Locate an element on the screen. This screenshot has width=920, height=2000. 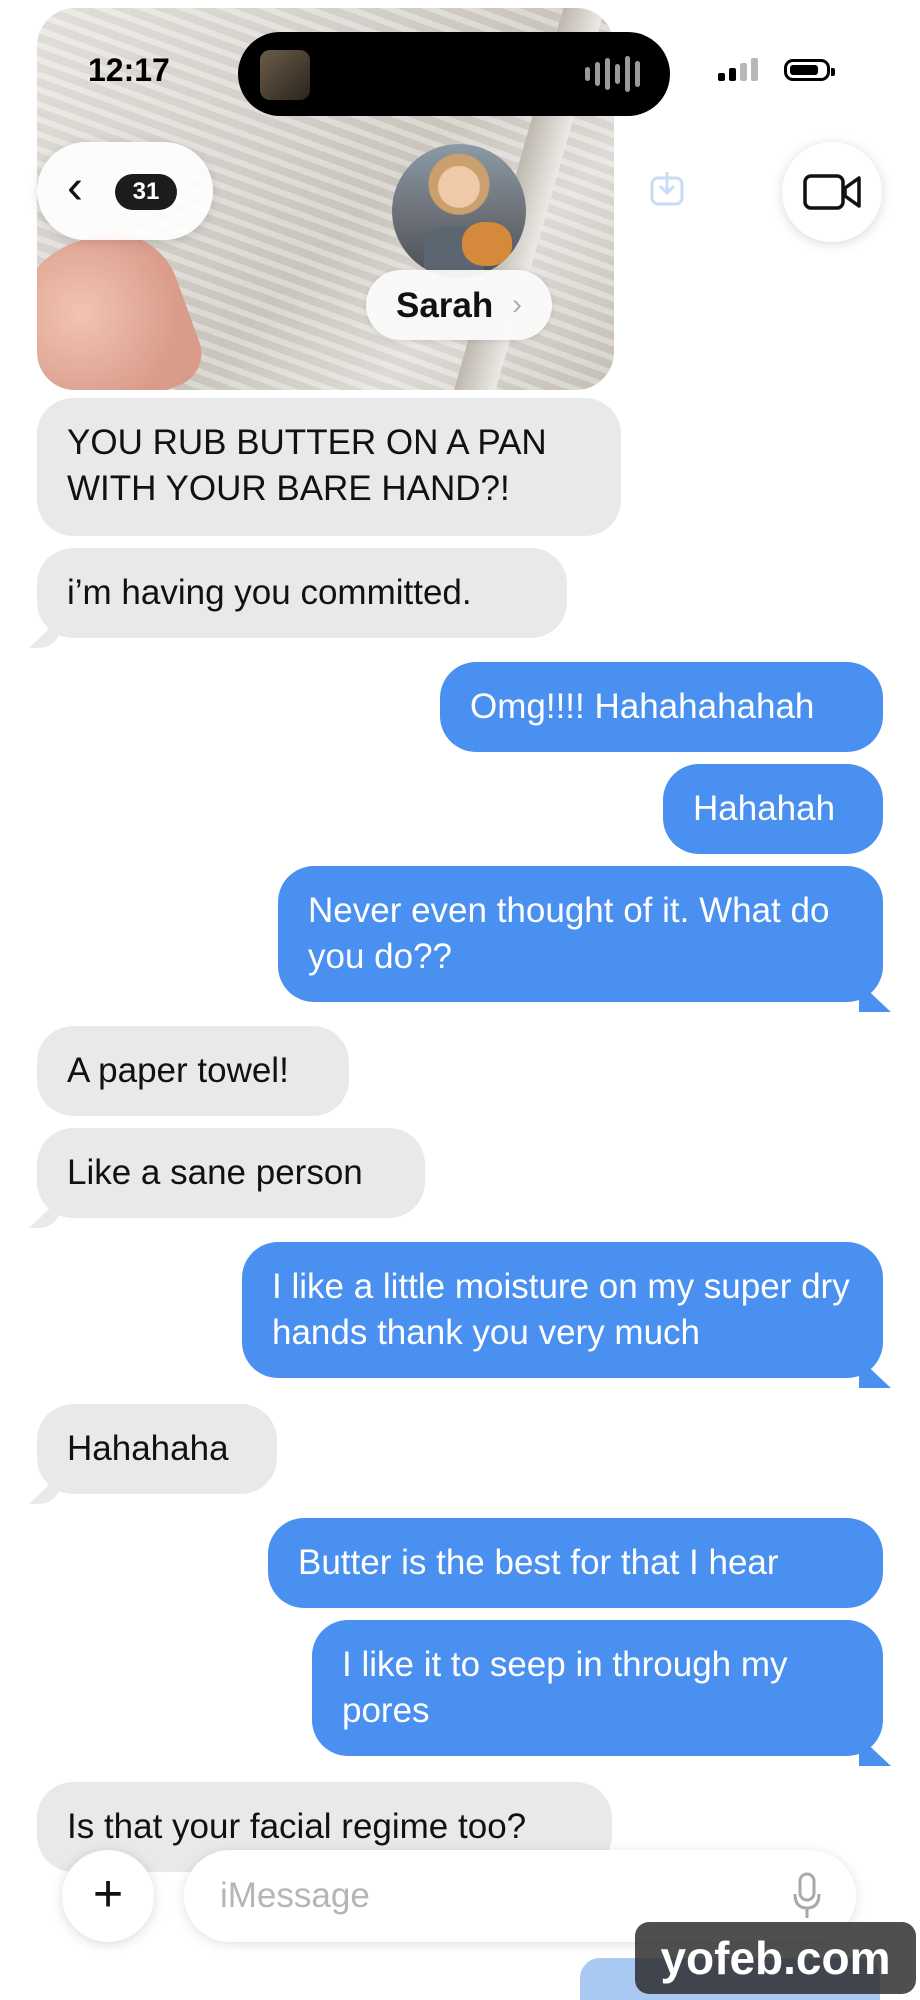
back-button: ‹ 31 is located at coordinates (125, 191).